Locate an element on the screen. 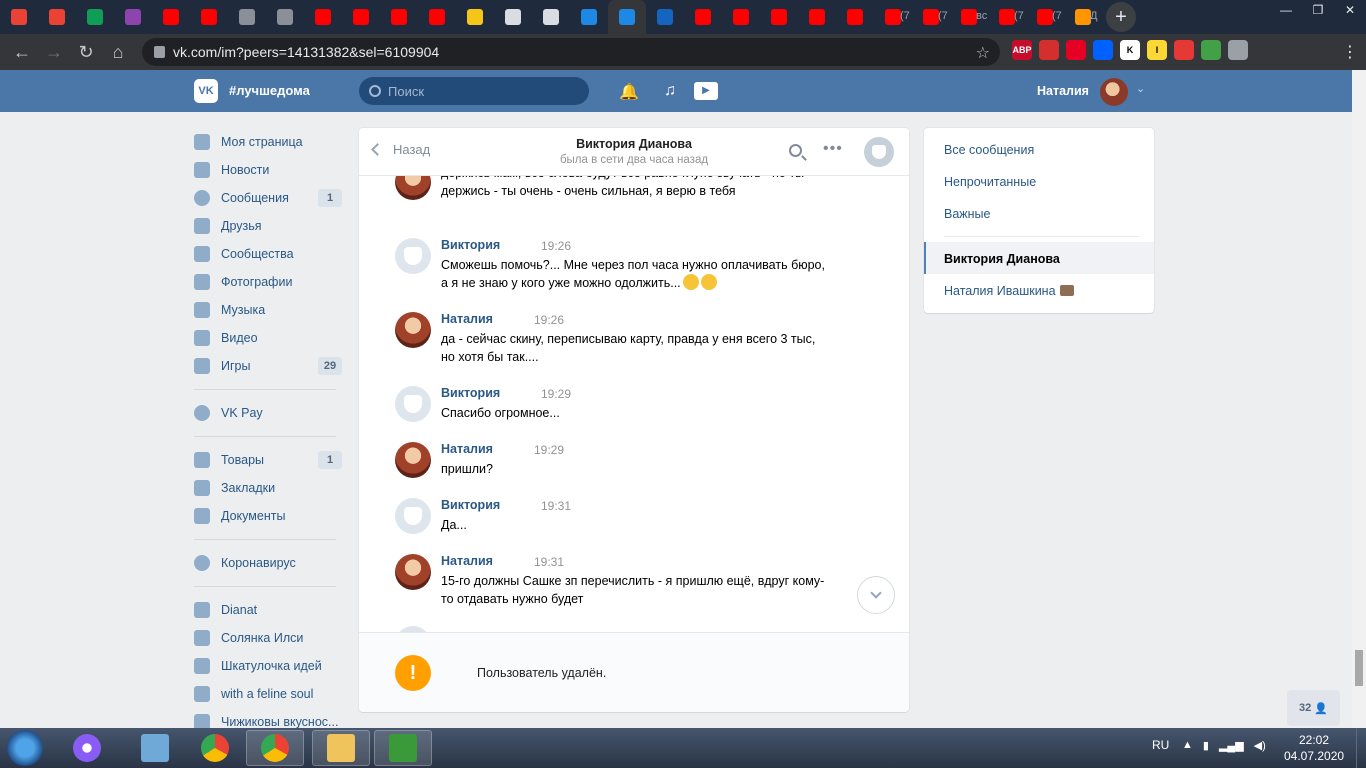 This screenshot has width=1366, height=768. restore-icon: ❐ is located at coordinates (1318, 10).